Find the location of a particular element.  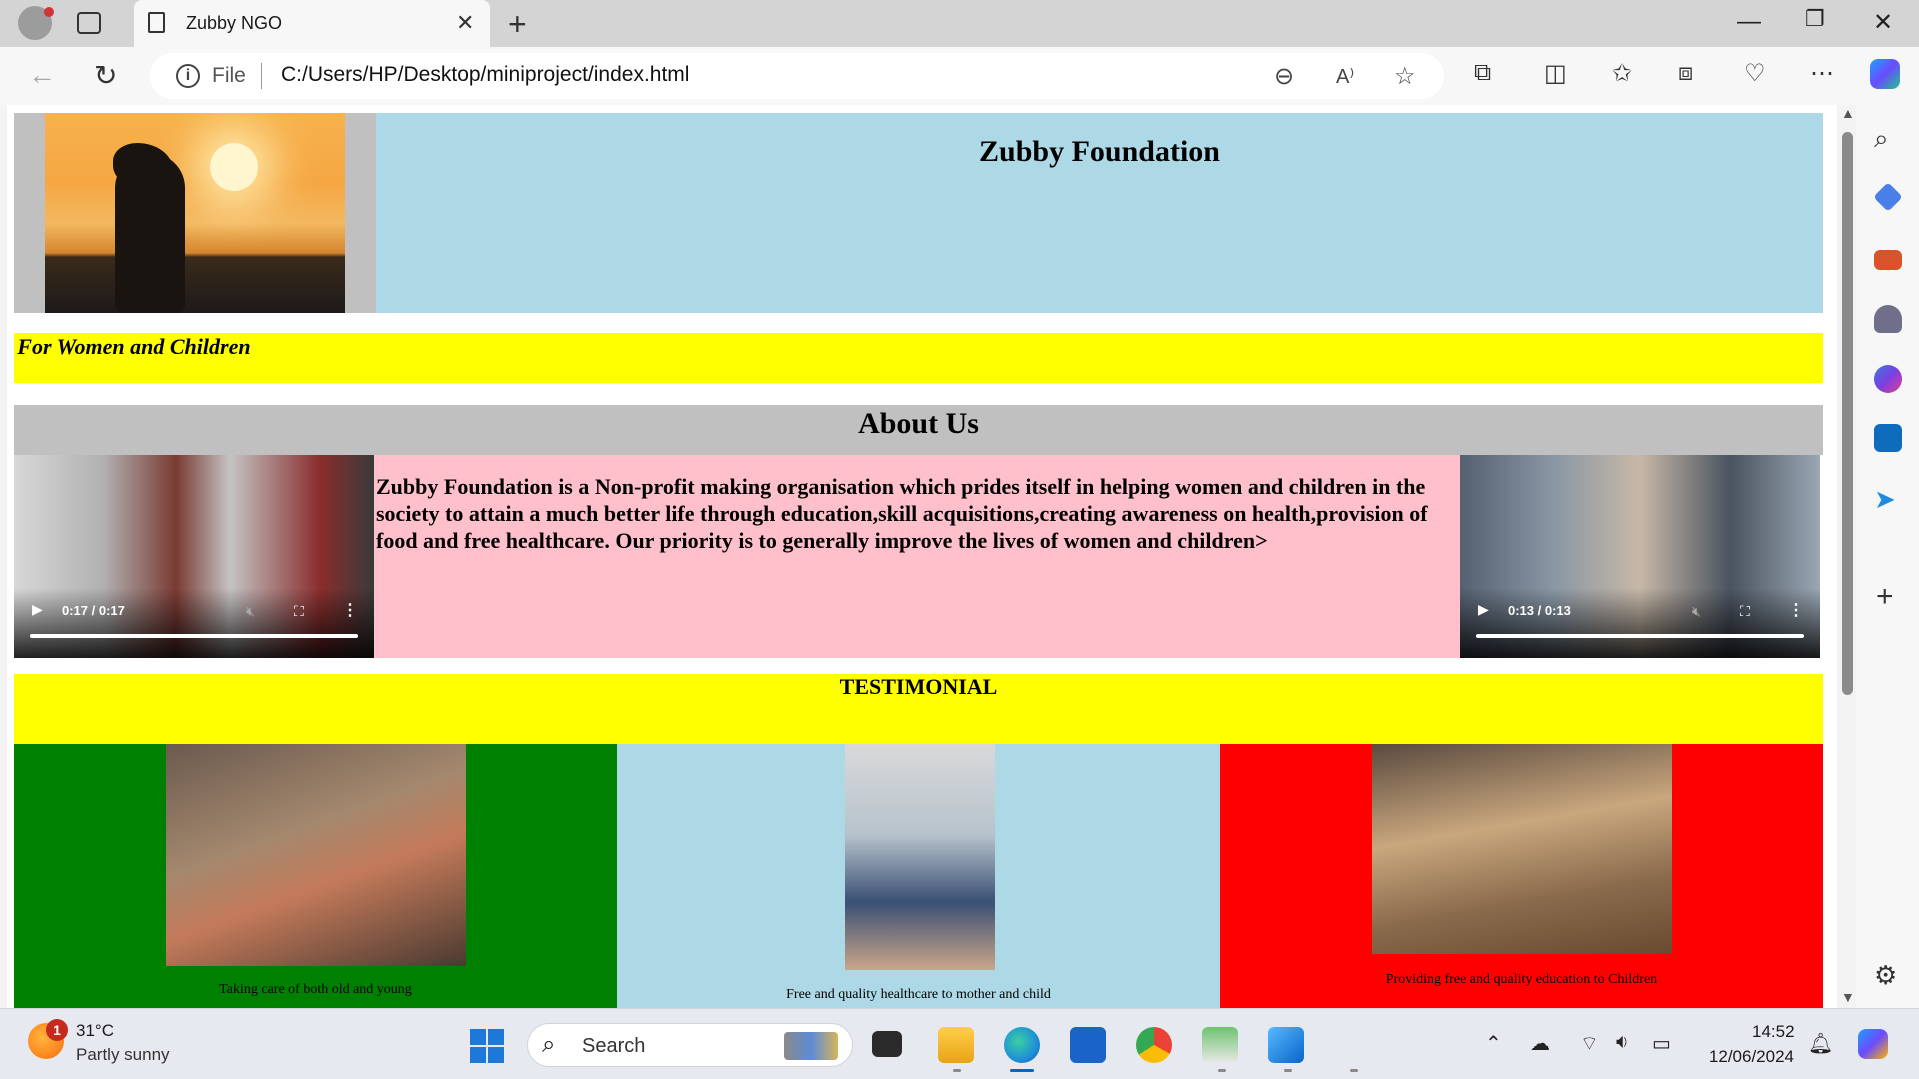

temperature: 31°C is located at coordinates (95, 1031).